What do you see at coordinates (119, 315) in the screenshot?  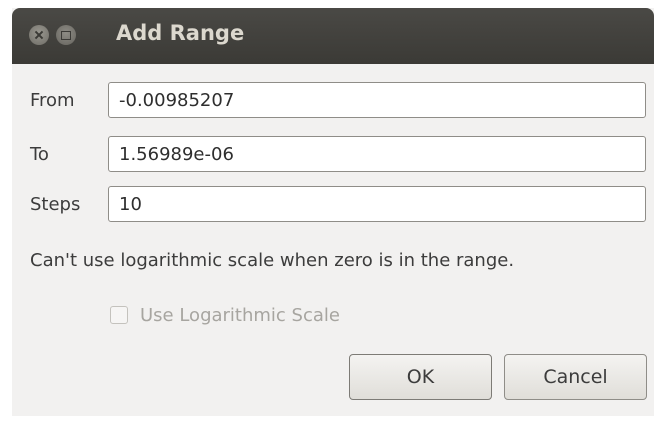 I see `log-scale-checkbox` at bounding box center [119, 315].